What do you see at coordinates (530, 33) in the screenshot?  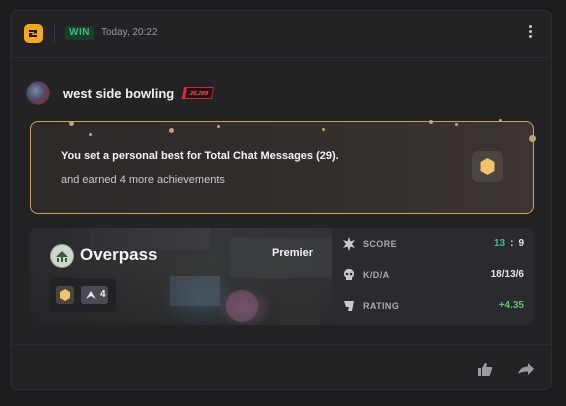 I see `kebab-menu-icon` at bounding box center [530, 33].